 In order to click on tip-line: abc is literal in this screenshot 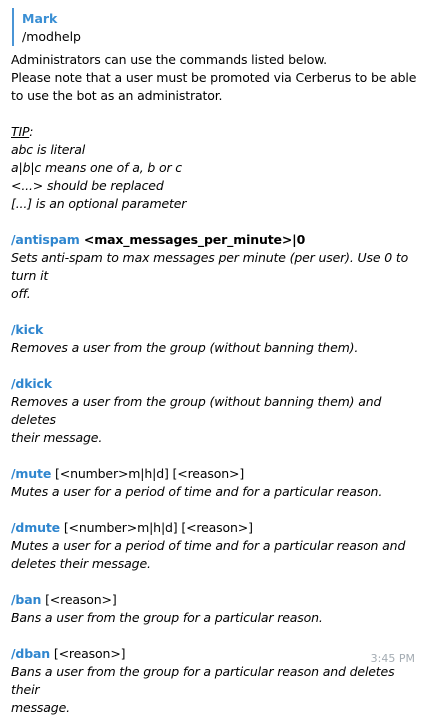, I will do `click(48, 149)`.